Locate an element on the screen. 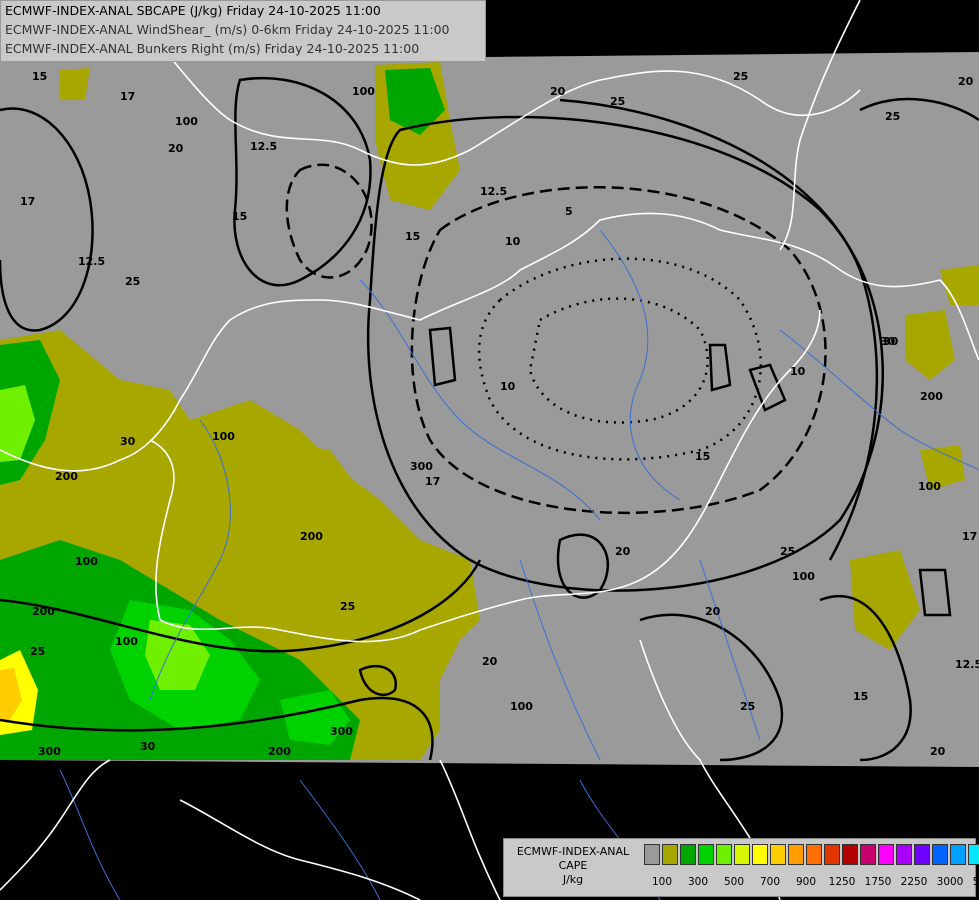  legend-title-unit: J/kg is located at coordinates (573, 879).